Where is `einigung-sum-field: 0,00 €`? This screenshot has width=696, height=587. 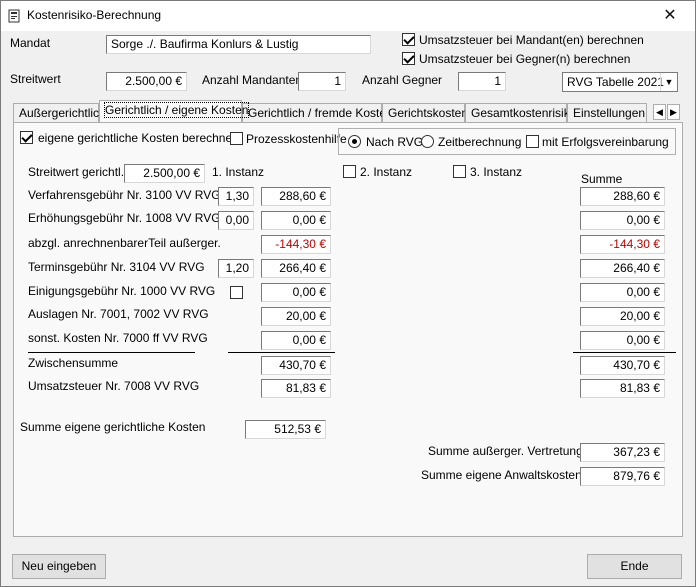
einigung-sum-field: 0,00 € is located at coordinates (622, 292).